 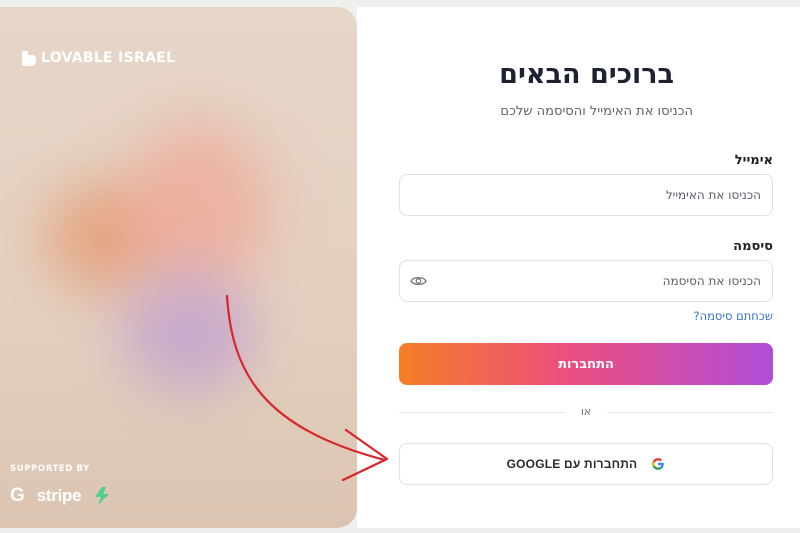 What do you see at coordinates (586, 364) in the screenshot?
I see `login-button: התחברות` at bounding box center [586, 364].